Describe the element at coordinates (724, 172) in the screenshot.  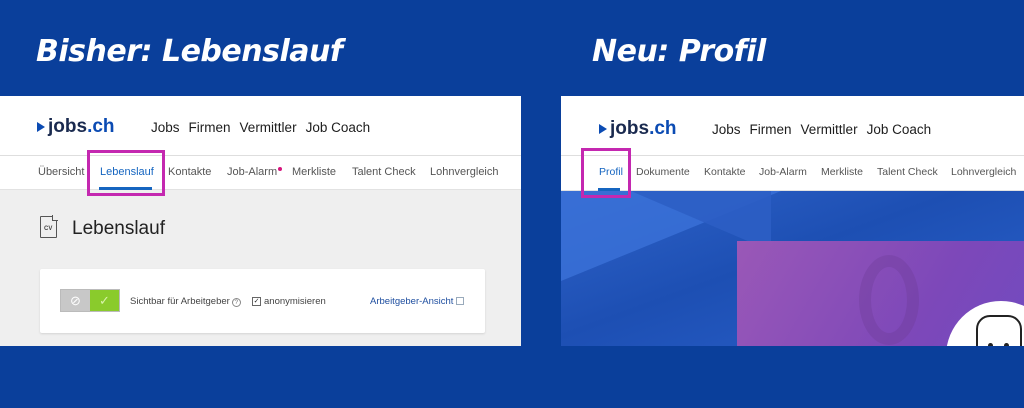
I see `tab-kontakte-new: Kontakte` at that location.